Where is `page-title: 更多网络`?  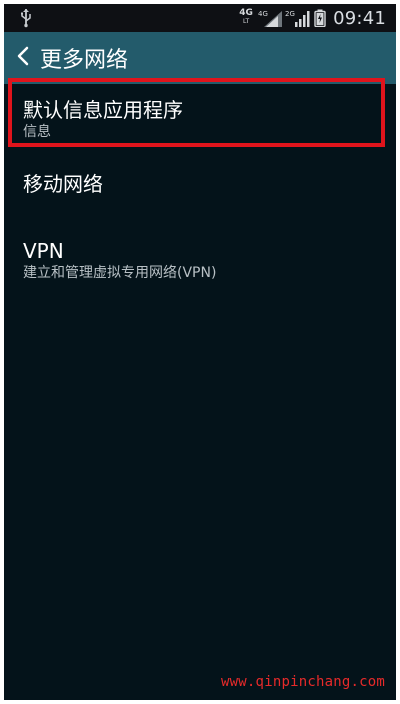 page-title: 更多网络 is located at coordinates (84, 60).